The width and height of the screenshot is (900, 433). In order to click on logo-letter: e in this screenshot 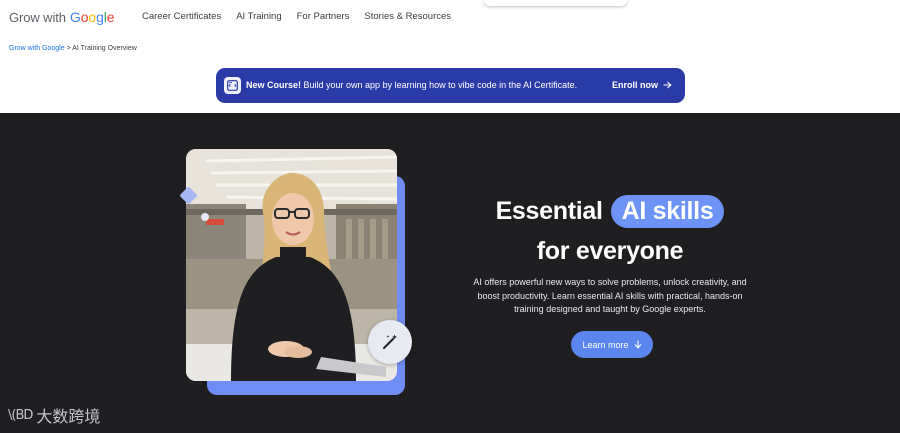, I will do `click(110, 17)`.